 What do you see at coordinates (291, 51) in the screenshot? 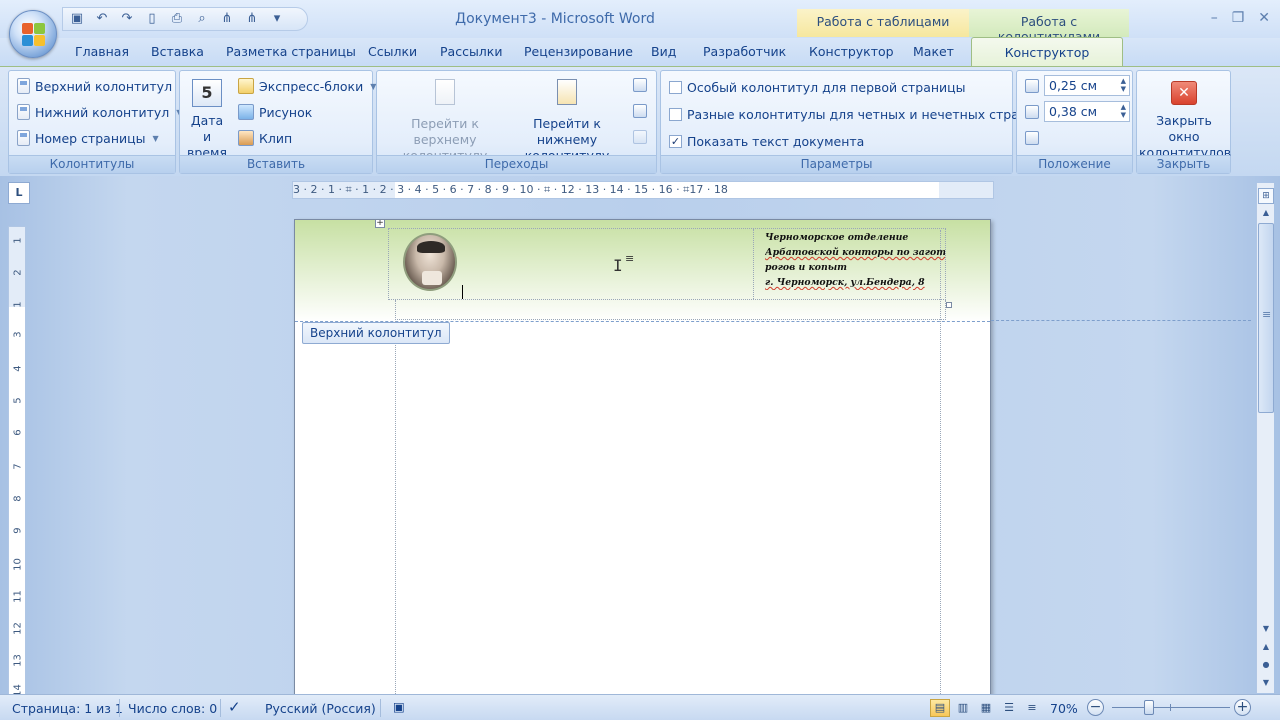
I see `tab-page-layout: Разметка страницы` at bounding box center [291, 51].